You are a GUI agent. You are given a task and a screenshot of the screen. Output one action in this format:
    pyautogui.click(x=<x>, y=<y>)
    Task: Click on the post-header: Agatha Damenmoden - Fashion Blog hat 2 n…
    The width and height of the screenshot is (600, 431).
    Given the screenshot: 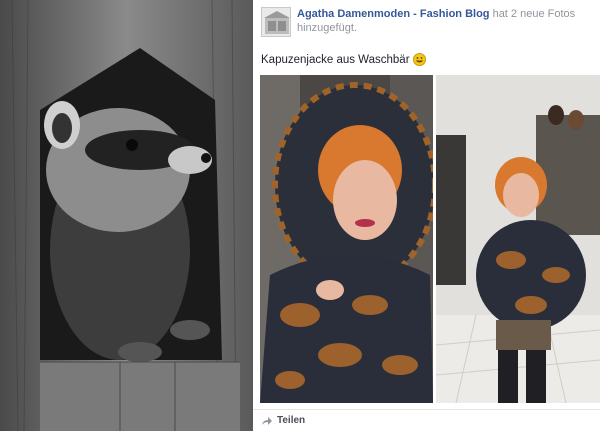 What is the action you would take?
    pyautogui.click(x=447, y=21)
    